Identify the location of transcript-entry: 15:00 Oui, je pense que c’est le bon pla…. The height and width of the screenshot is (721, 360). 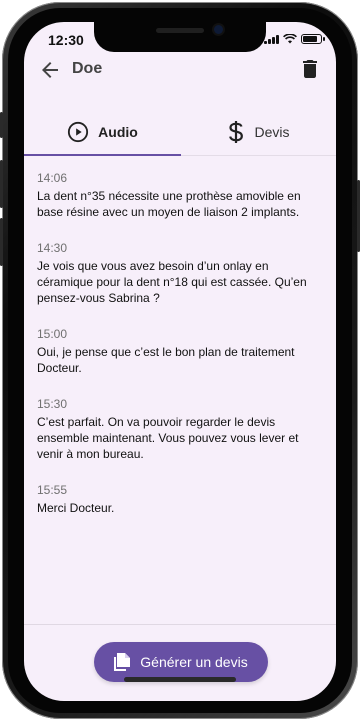
(182, 351).